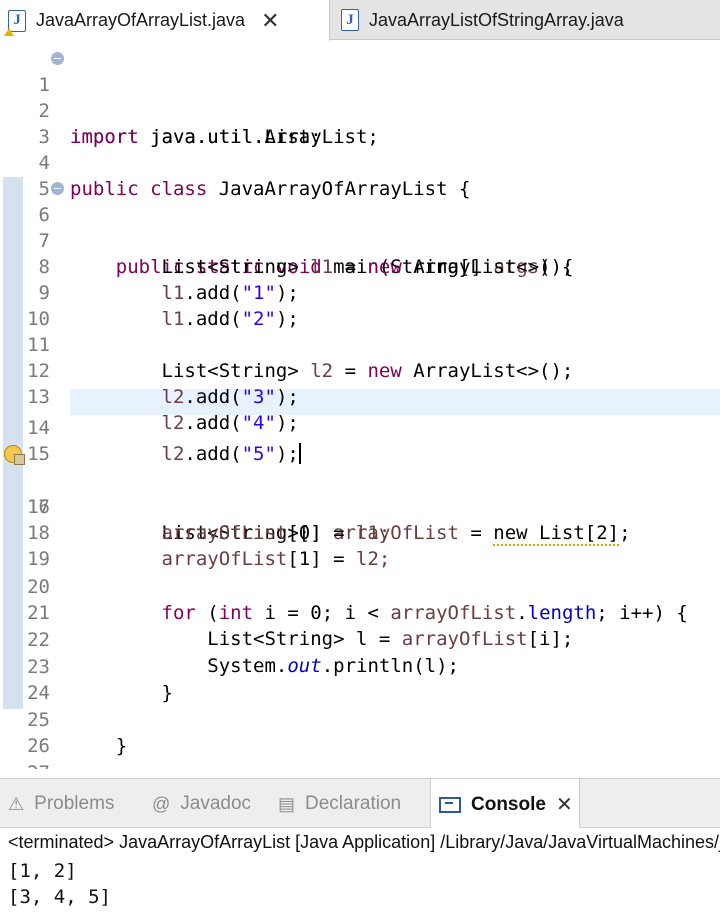  I want to click on tab-problems: ⚠ Problems, so click(61, 804).